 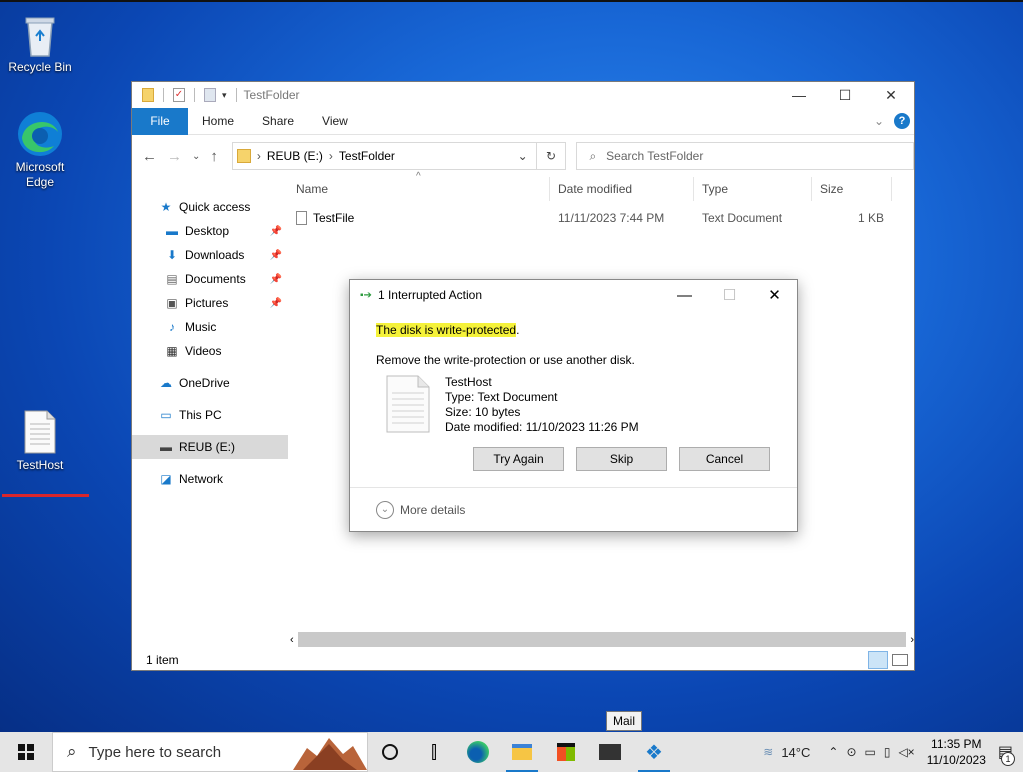 What do you see at coordinates (956, 752) in the screenshot?
I see `clock: 11:35 PM 11/10/2023` at bounding box center [956, 752].